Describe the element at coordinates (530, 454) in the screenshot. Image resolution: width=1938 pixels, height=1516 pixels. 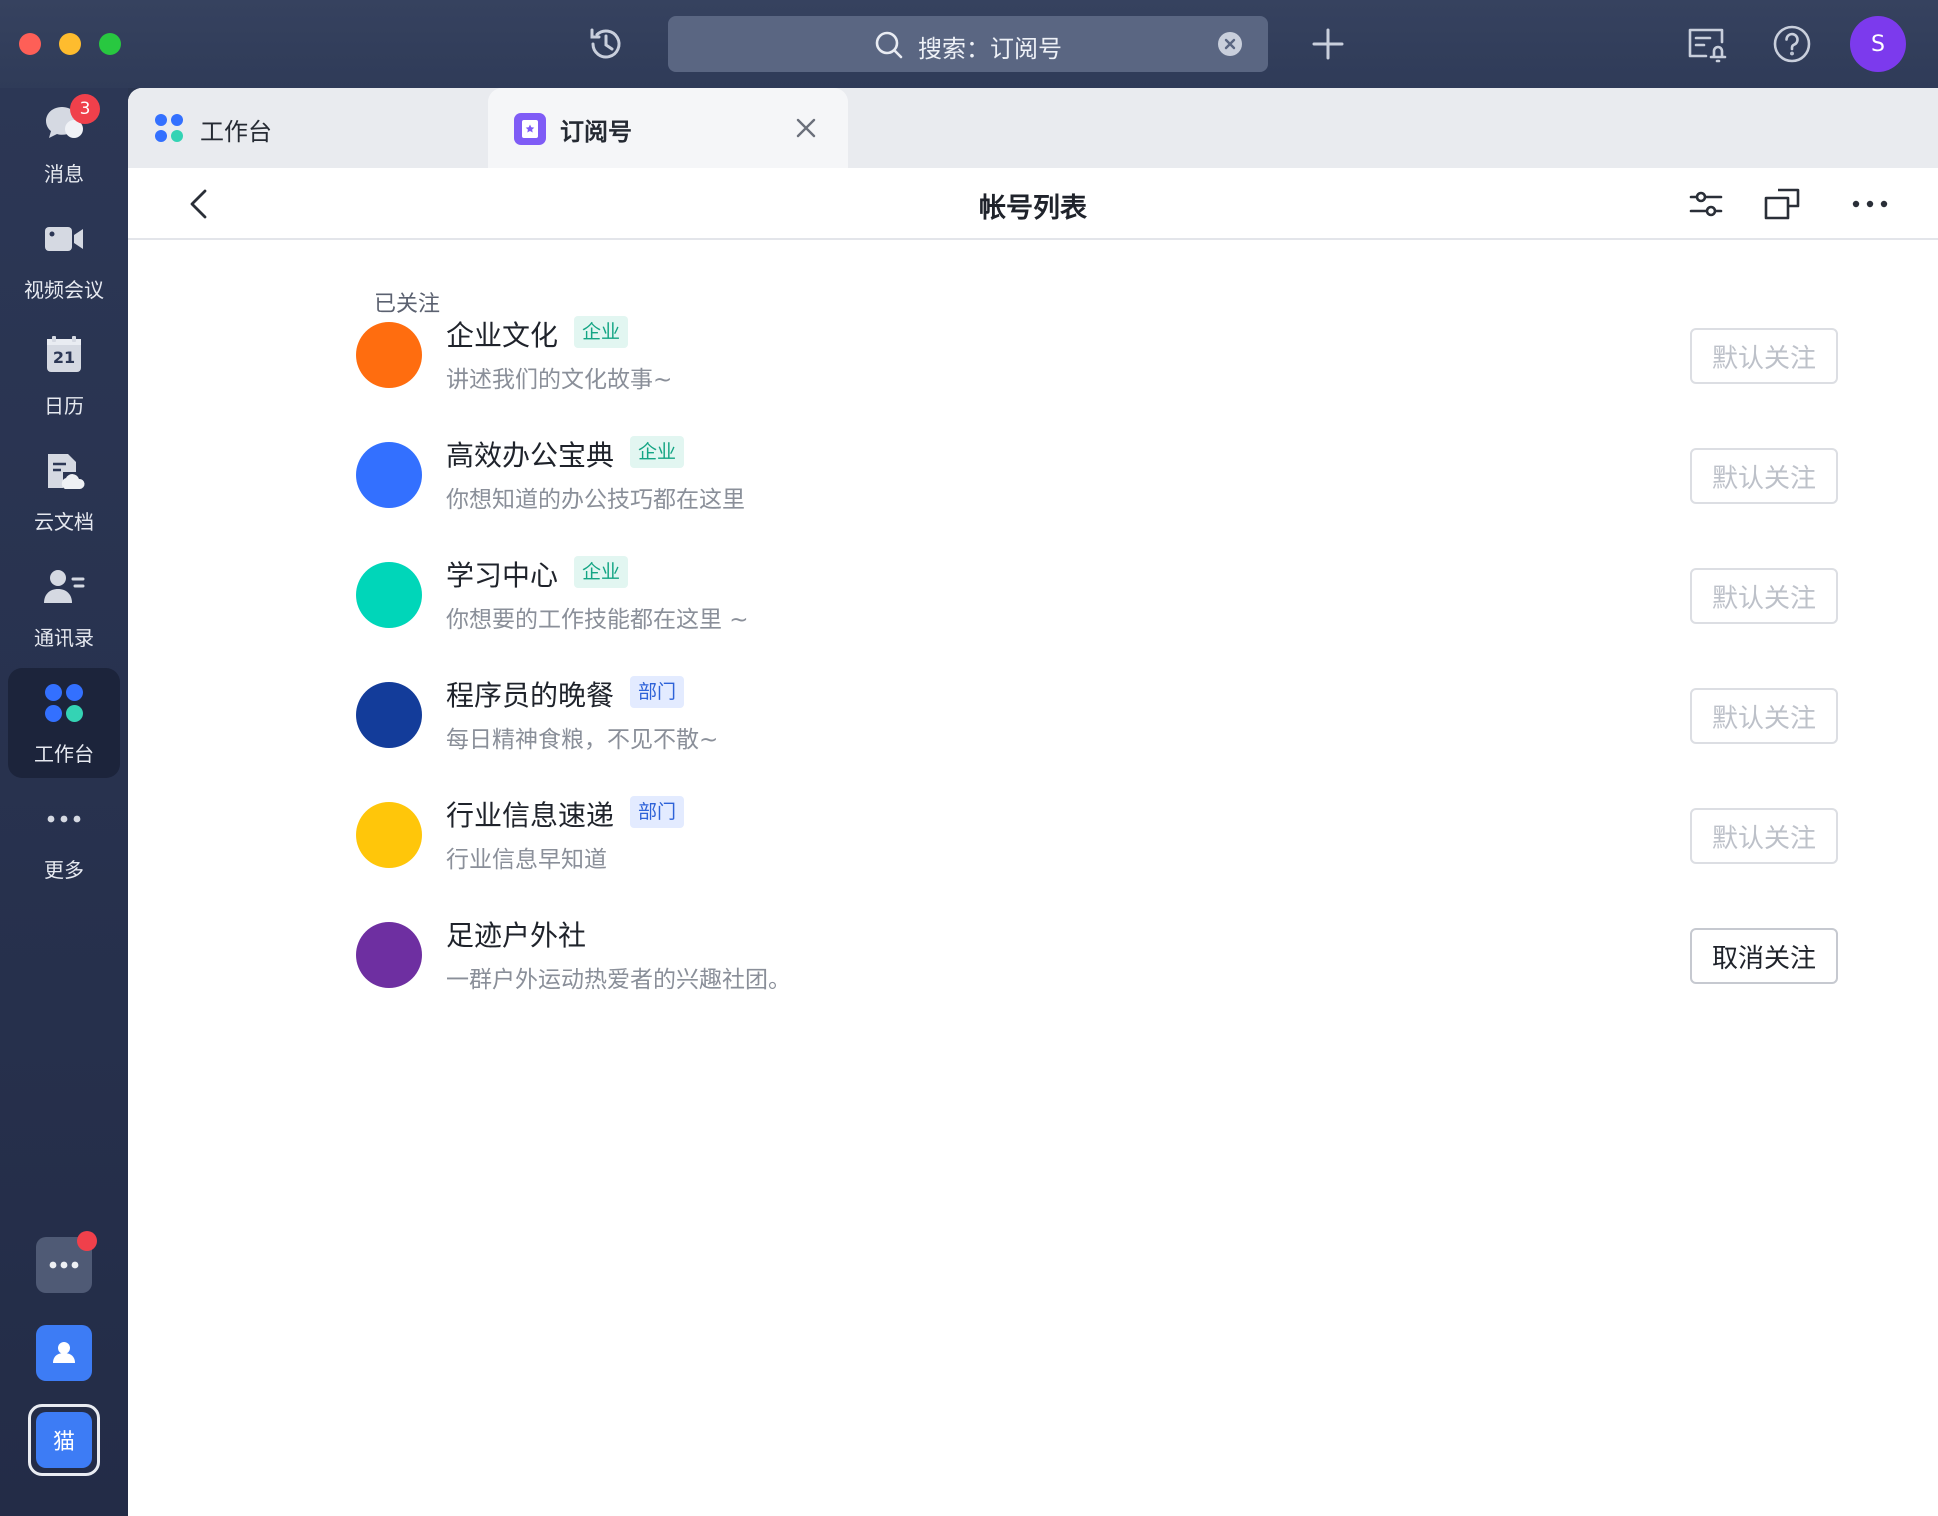
I see `account-name: 高效办公宝典` at that location.